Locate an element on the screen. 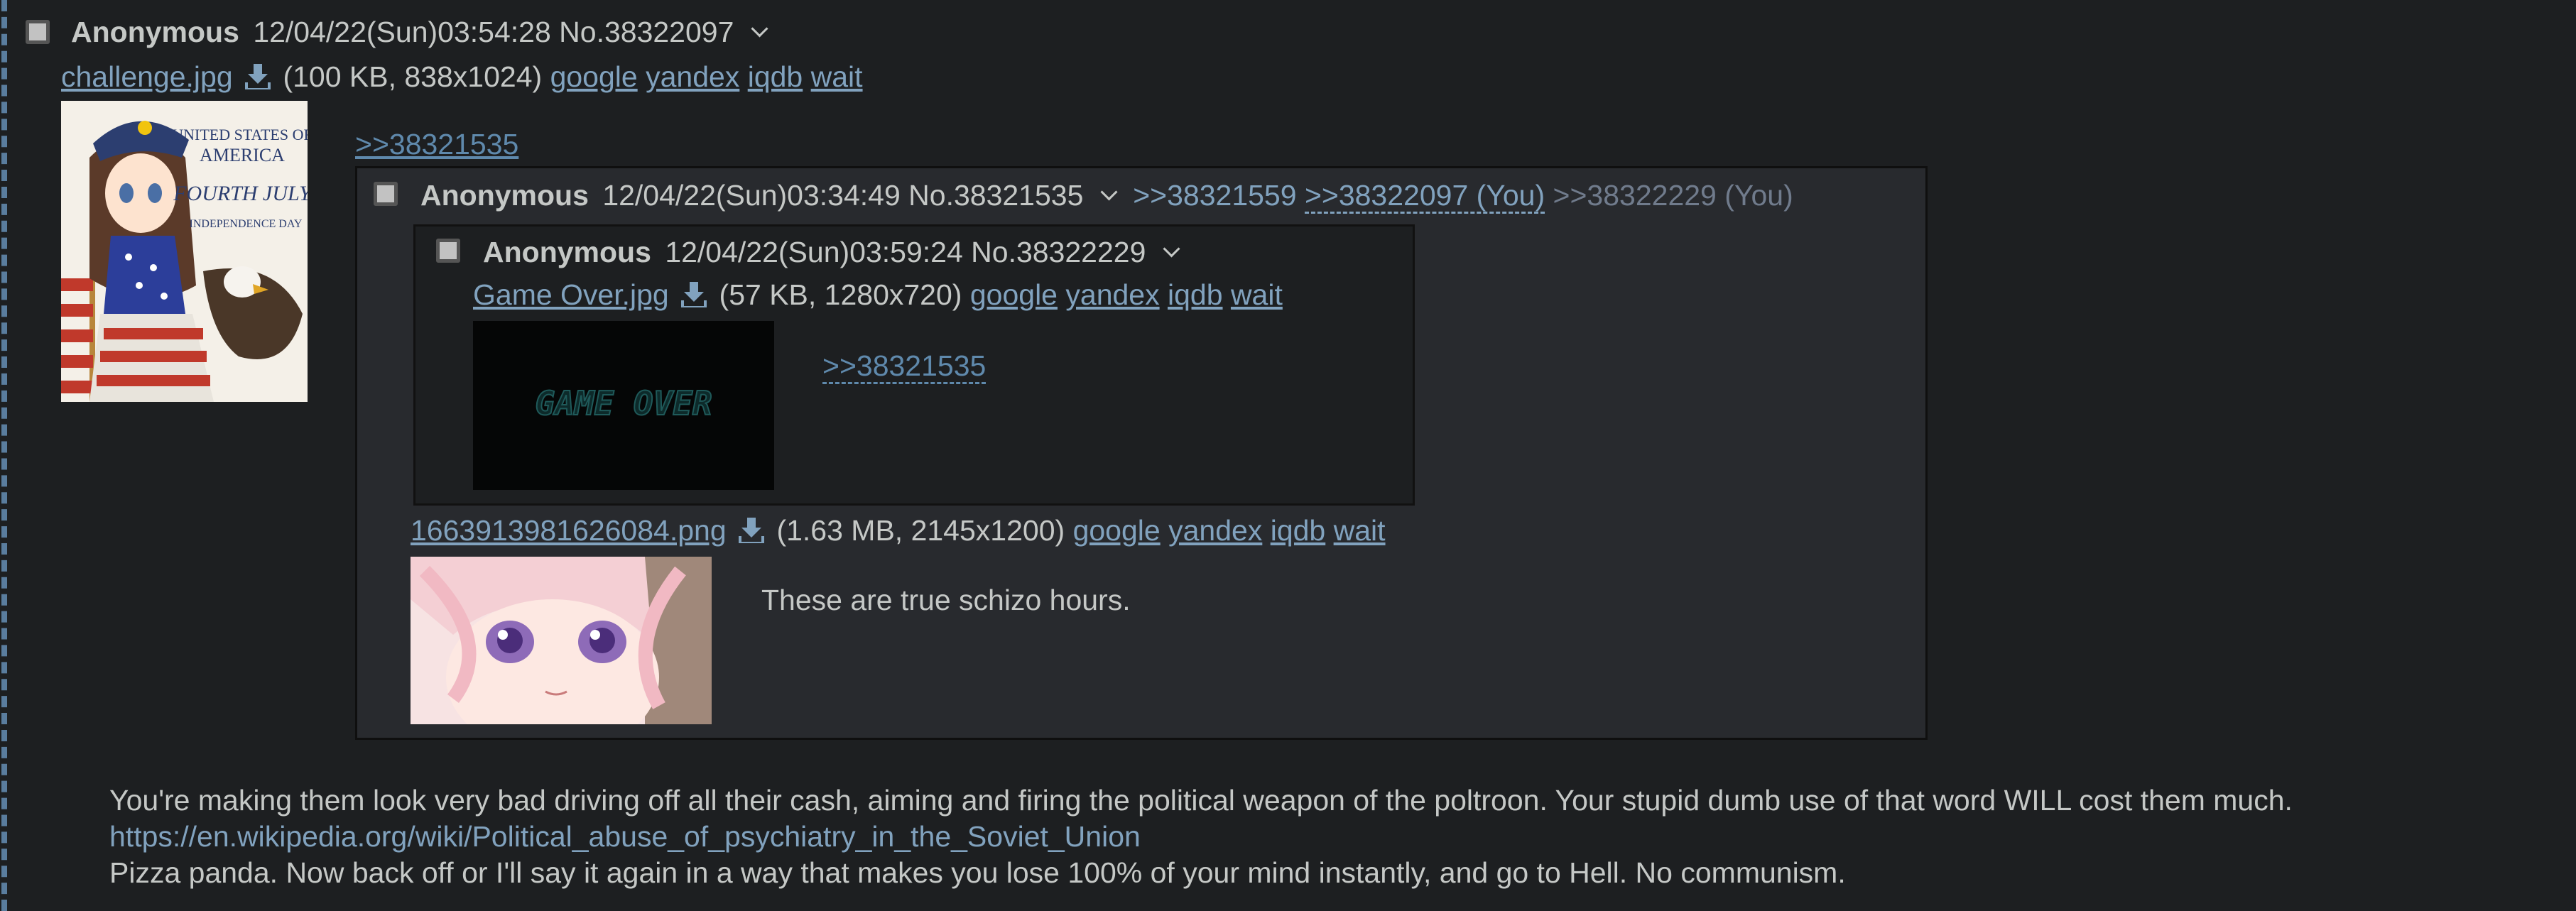  file-details: (1.63 MB, 2145x1200) is located at coordinates (920, 530).